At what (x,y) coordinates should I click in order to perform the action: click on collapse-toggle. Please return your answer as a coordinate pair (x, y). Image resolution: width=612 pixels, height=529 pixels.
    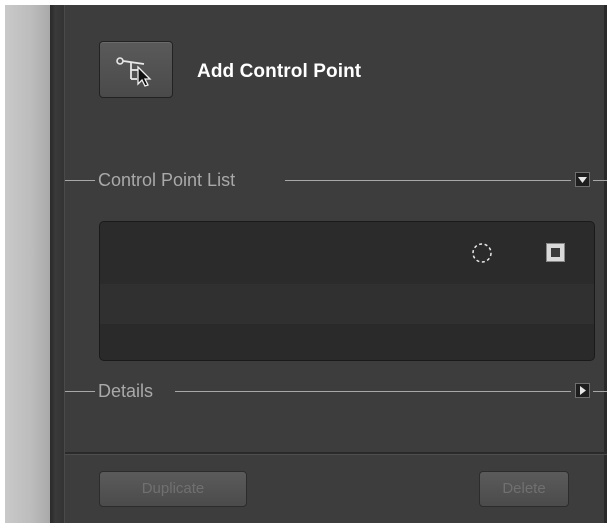
    Looking at the image, I should click on (582, 179).